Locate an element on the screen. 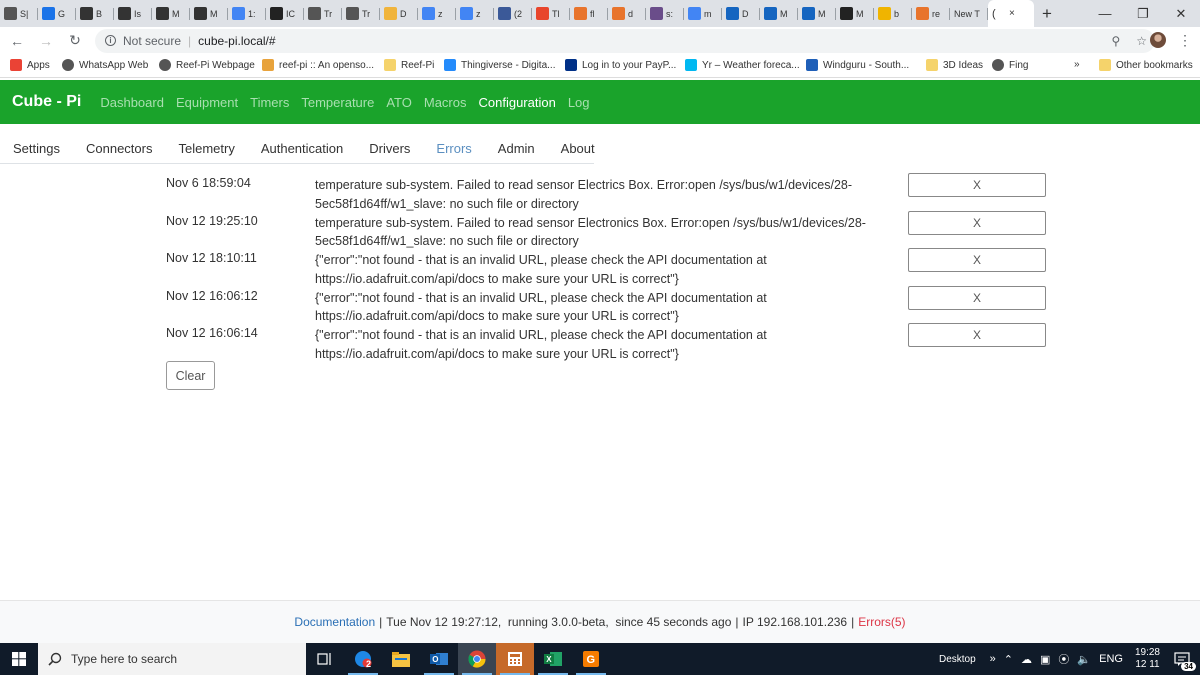 This screenshot has height=675, width=1200. tab-settings: Settings is located at coordinates (36, 149).